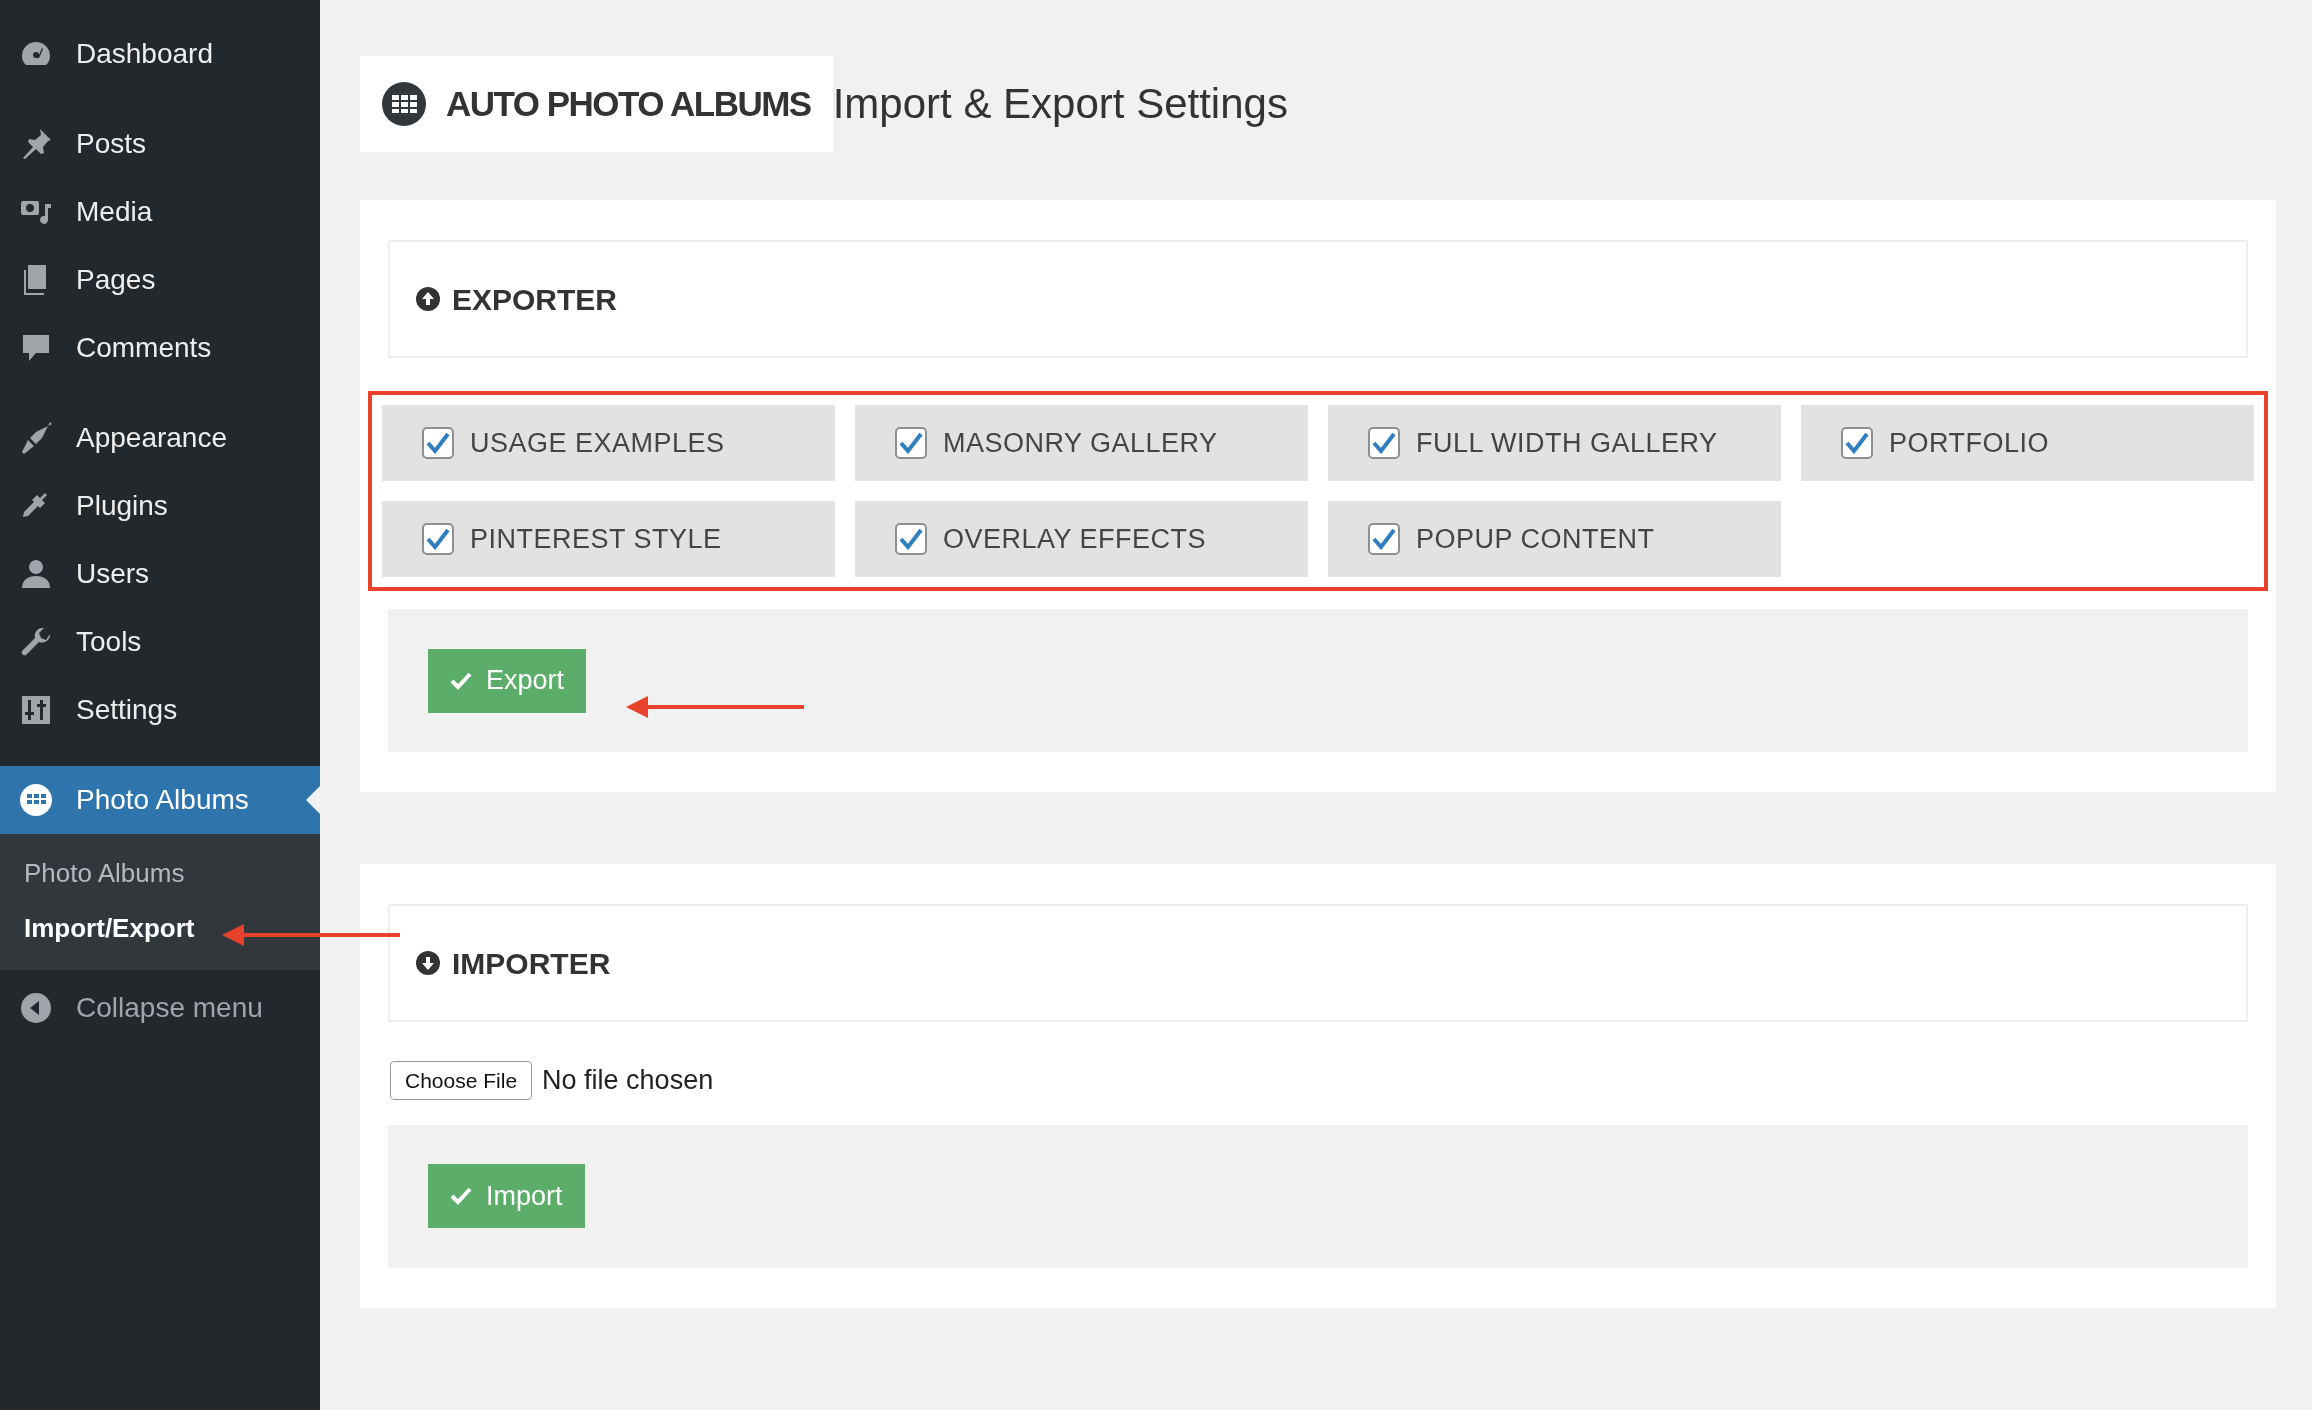 The image size is (2312, 1410). What do you see at coordinates (160, 144) in the screenshot?
I see `sidebar-menu-item: Posts` at bounding box center [160, 144].